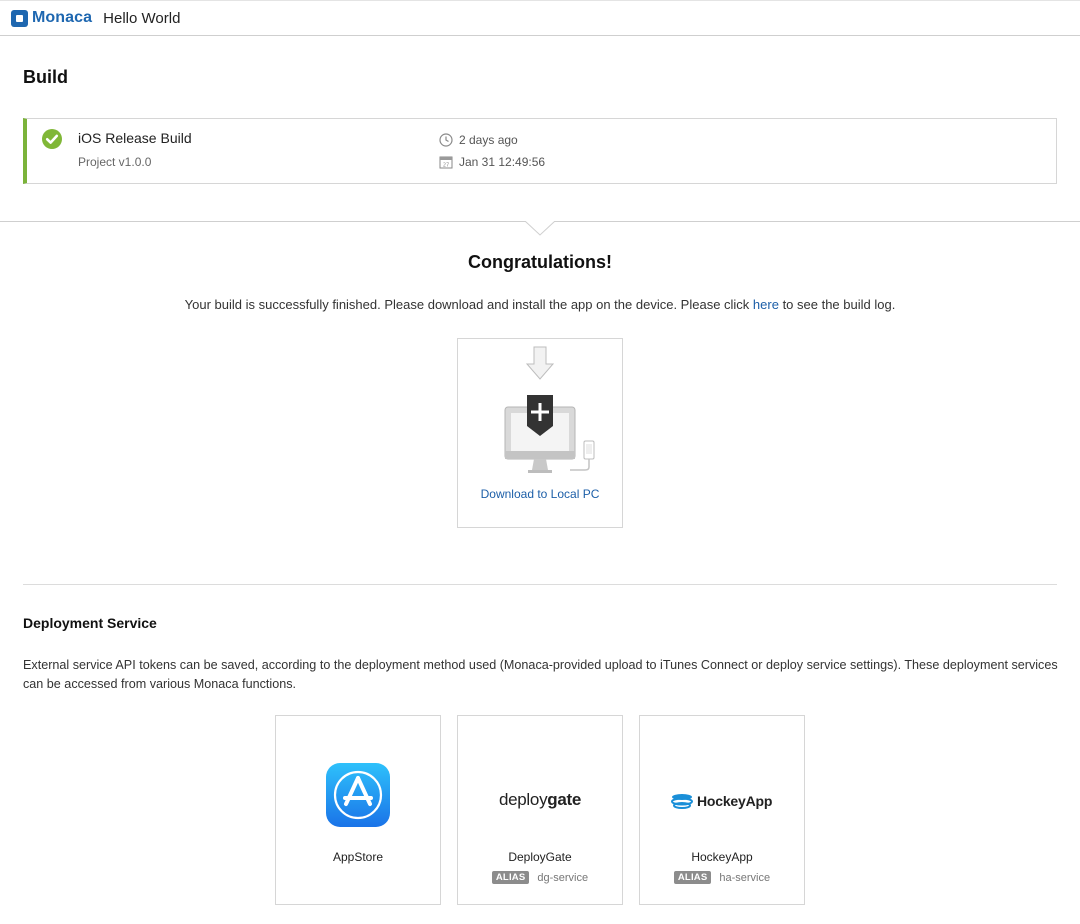 The height and width of the screenshot is (924, 1080). I want to click on hockeyapp-service-card: HockeyApp HockeyApp ALIAS ha-service, so click(722, 810).